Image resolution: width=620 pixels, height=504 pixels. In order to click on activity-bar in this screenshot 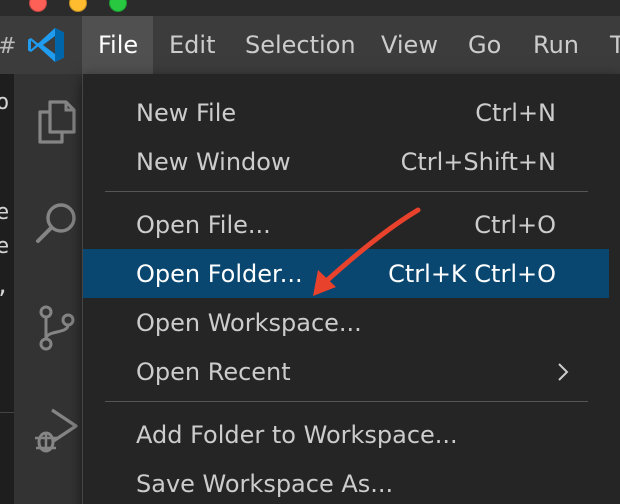, I will do `click(52, 289)`.